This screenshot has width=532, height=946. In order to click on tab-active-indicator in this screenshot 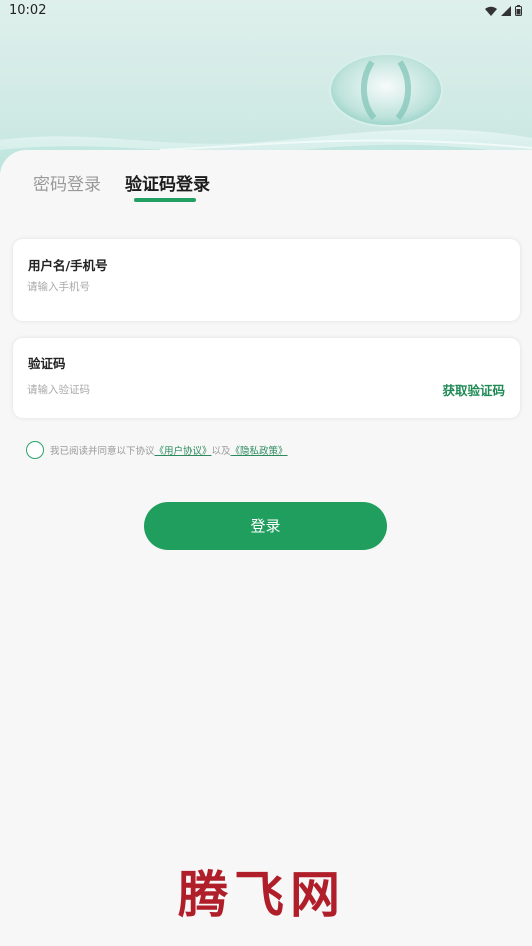, I will do `click(165, 200)`.